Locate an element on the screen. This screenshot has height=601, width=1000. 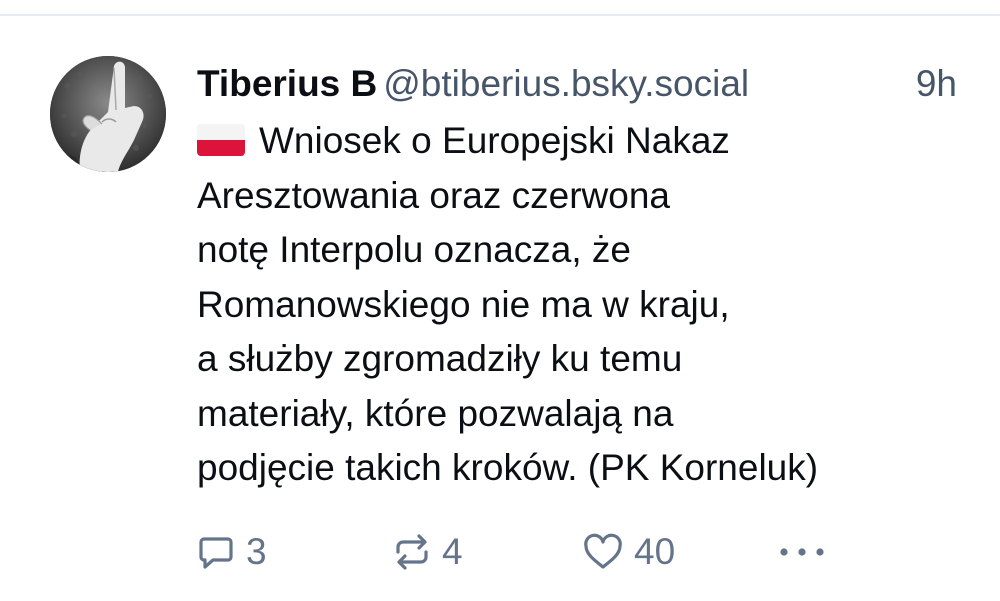
post-text-line: materiały, które pozwalają na is located at coordinates (435, 413).